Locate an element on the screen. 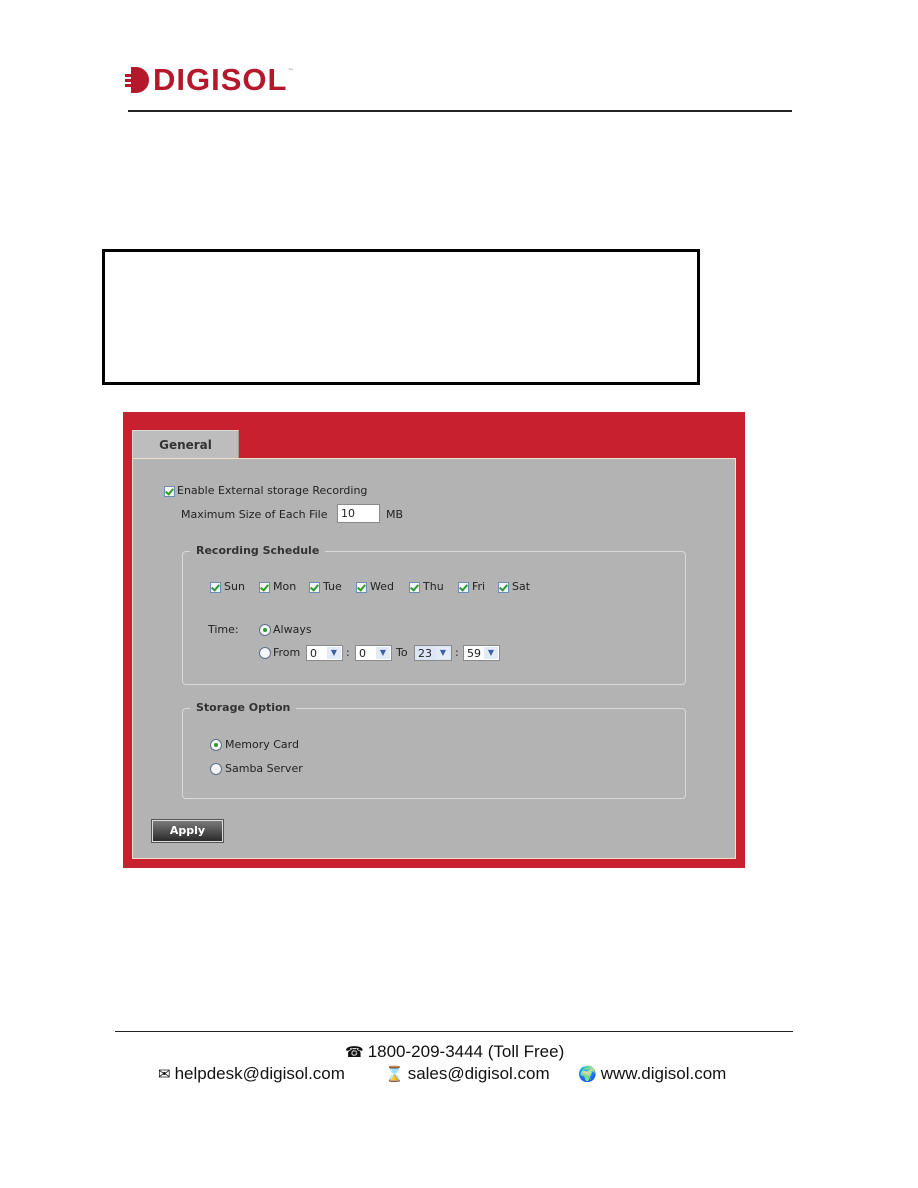 Image resolution: width=918 pixels, height=1188 pixels. globe-icon: 🌍 is located at coordinates (587, 1074).